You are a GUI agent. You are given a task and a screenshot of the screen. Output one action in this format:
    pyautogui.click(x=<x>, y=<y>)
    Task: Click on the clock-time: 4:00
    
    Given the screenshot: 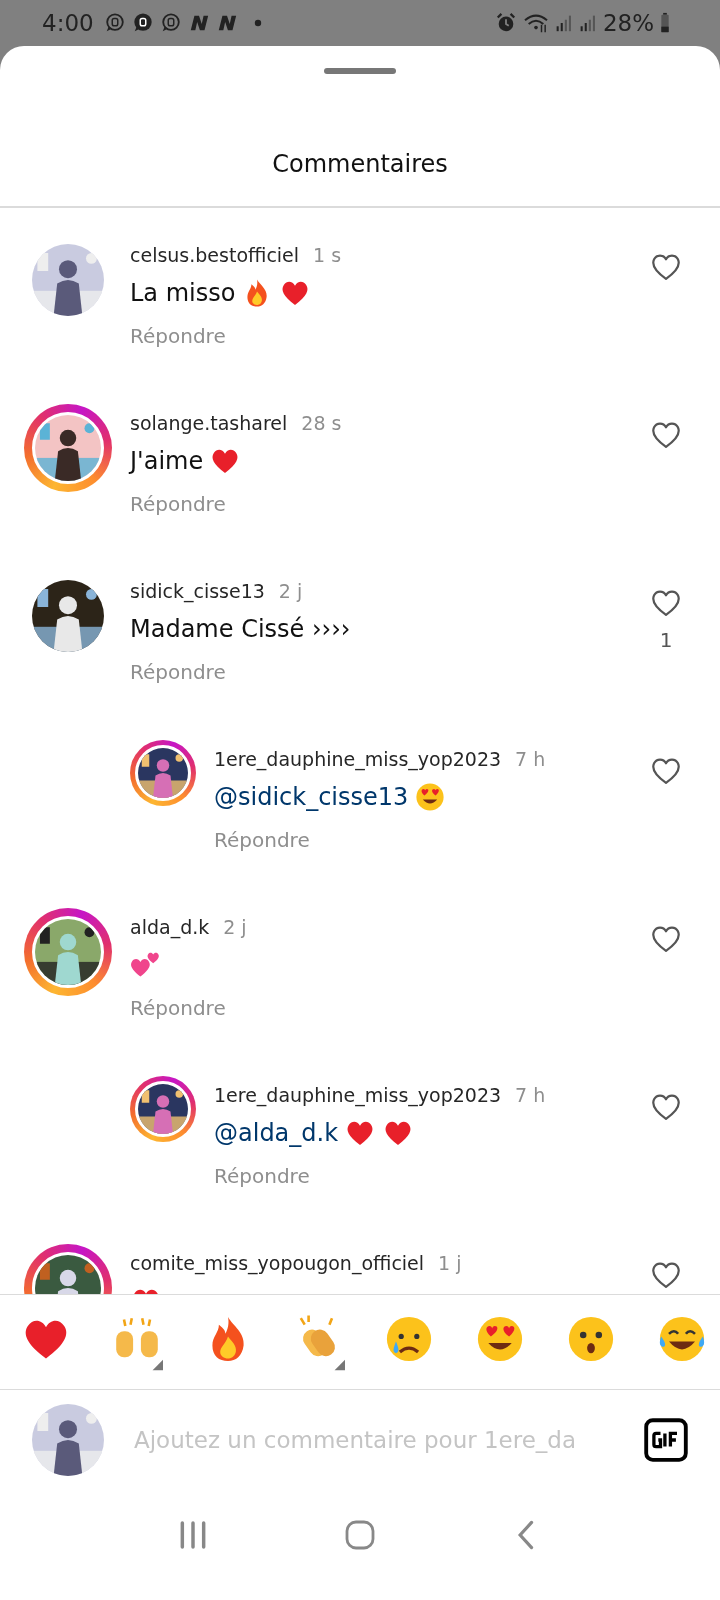 What is the action you would take?
    pyautogui.click(x=68, y=23)
    